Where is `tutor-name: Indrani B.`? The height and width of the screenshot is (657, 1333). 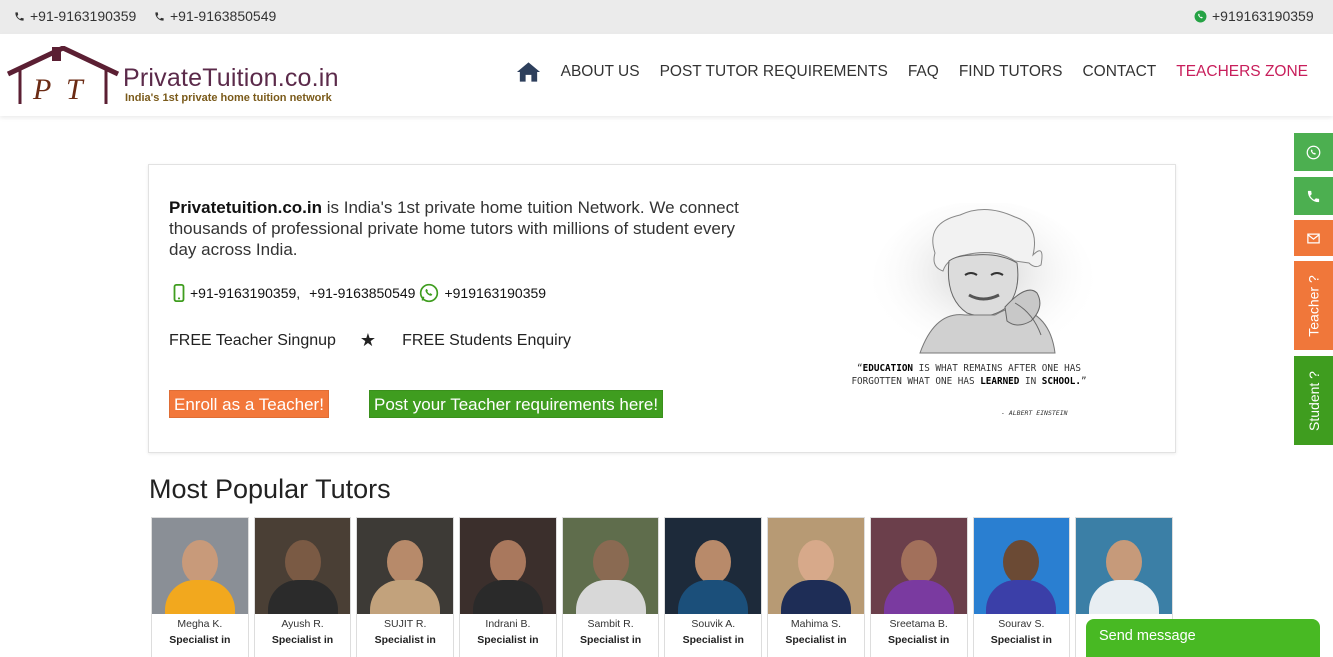 tutor-name: Indrani B. is located at coordinates (508, 624).